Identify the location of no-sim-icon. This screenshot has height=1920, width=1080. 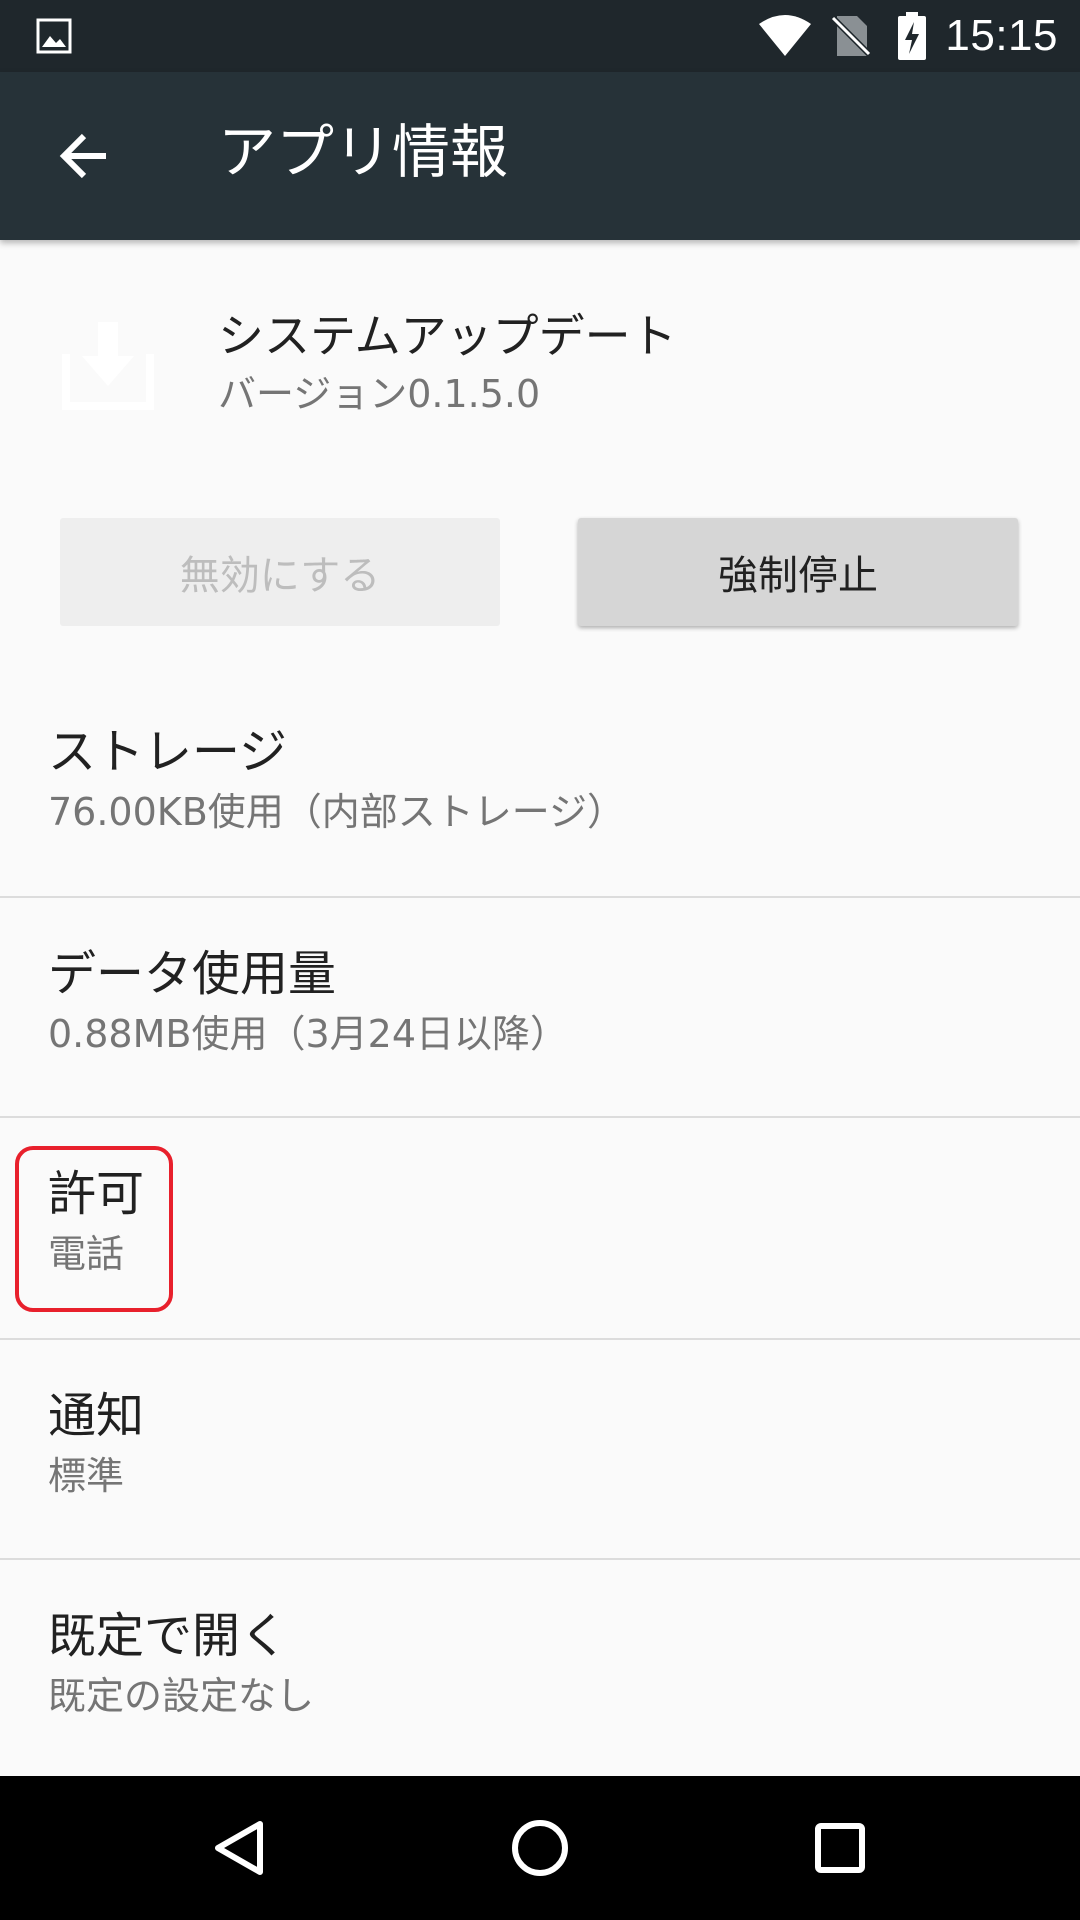
(851, 36).